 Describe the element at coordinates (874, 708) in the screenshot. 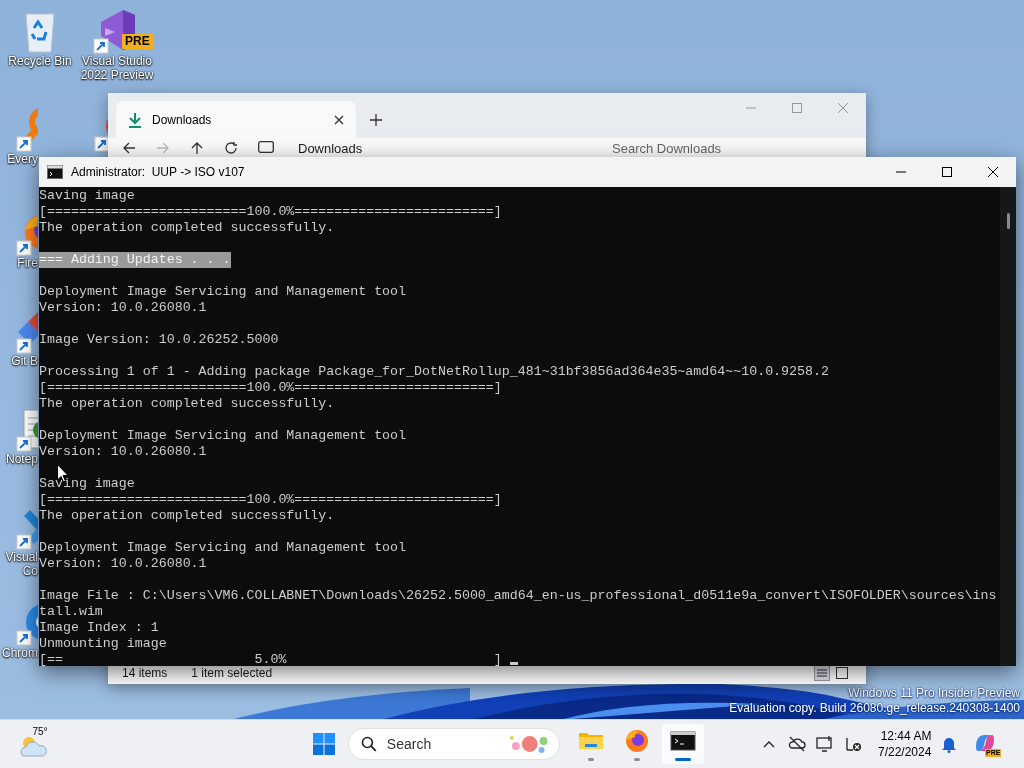

I see `watermark-text: Evaluation copy. Build 26080.ge_release.240308-1400` at that location.